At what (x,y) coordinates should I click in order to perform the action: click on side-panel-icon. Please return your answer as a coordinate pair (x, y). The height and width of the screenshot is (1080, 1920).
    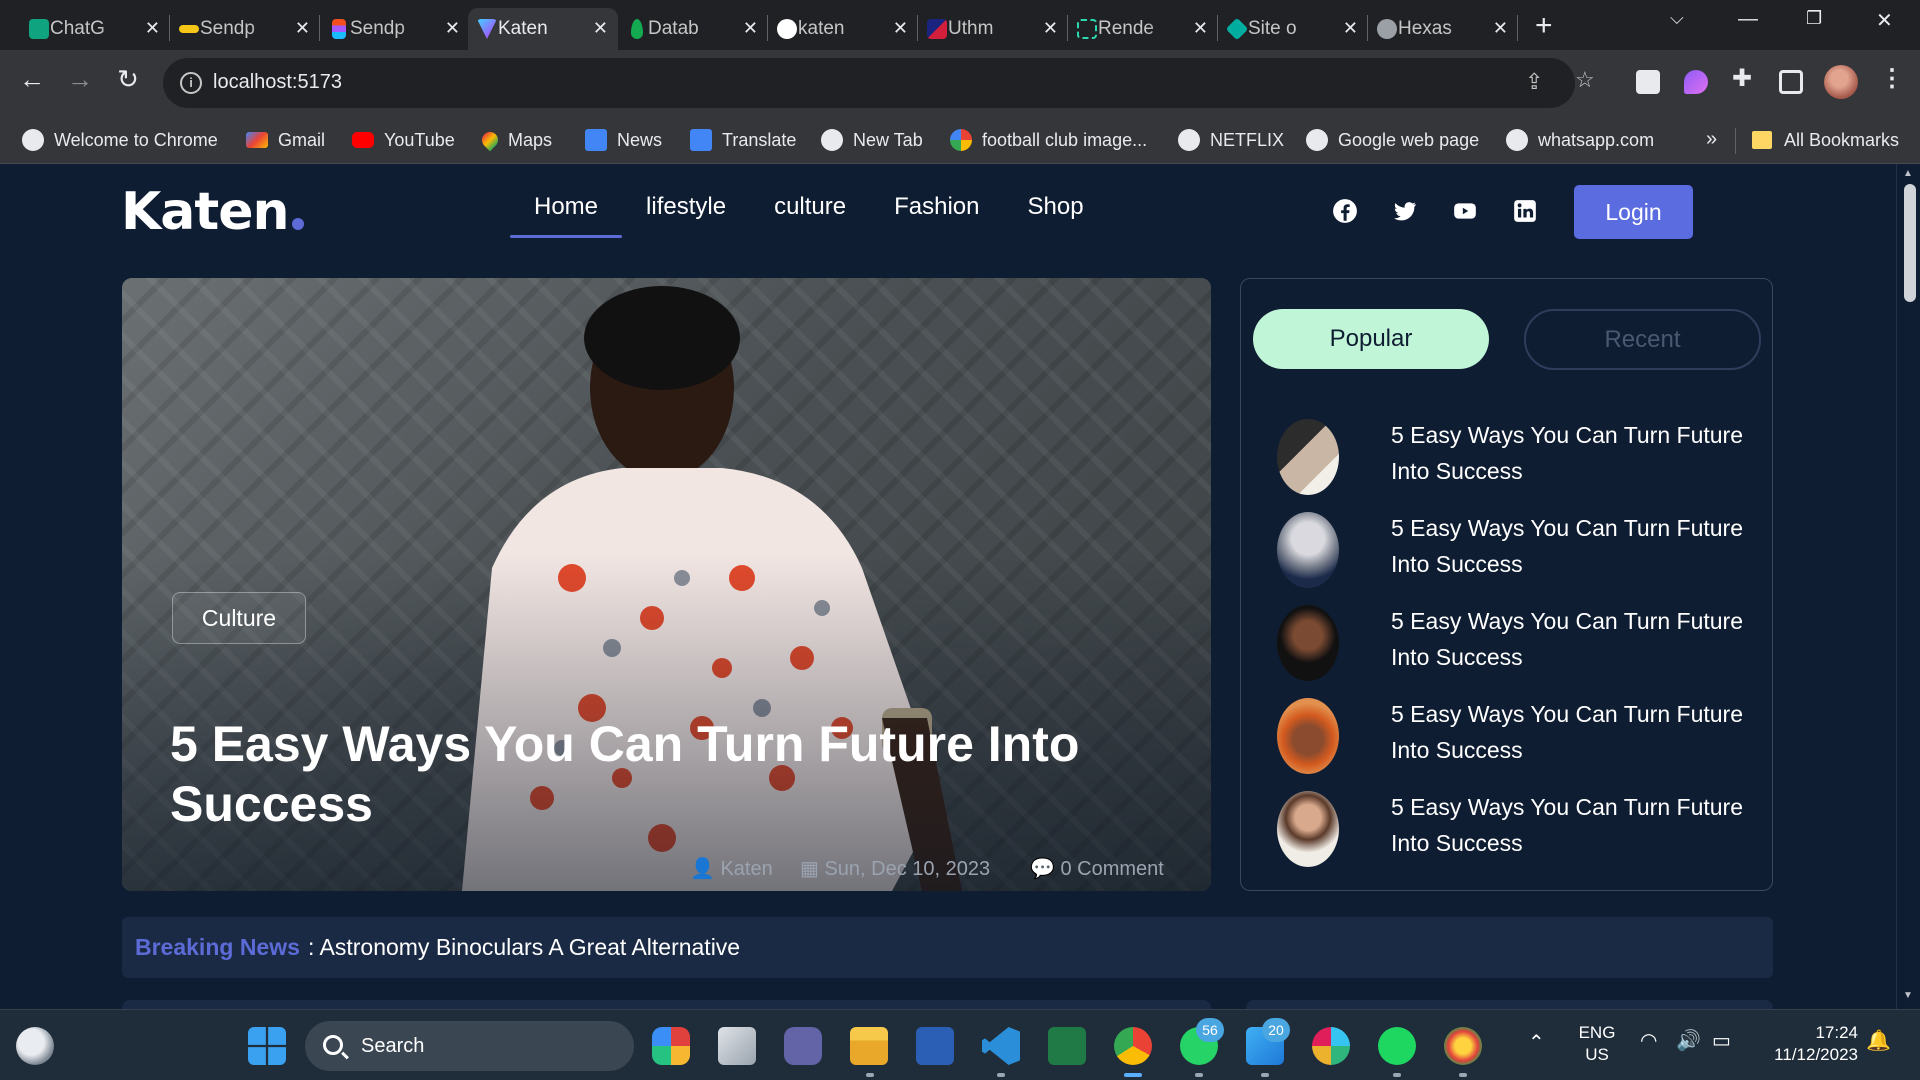
    Looking at the image, I should click on (1791, 82).